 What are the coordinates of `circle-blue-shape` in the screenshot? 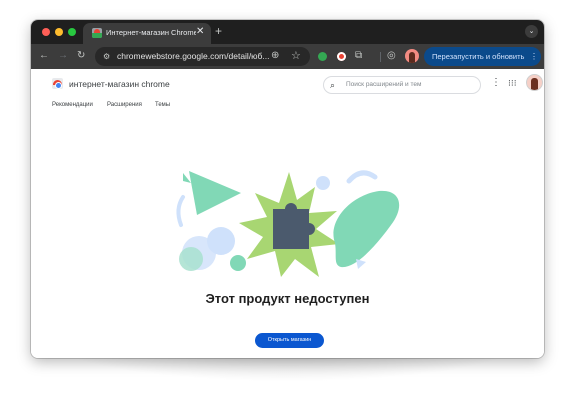 It's located at (221, 241).